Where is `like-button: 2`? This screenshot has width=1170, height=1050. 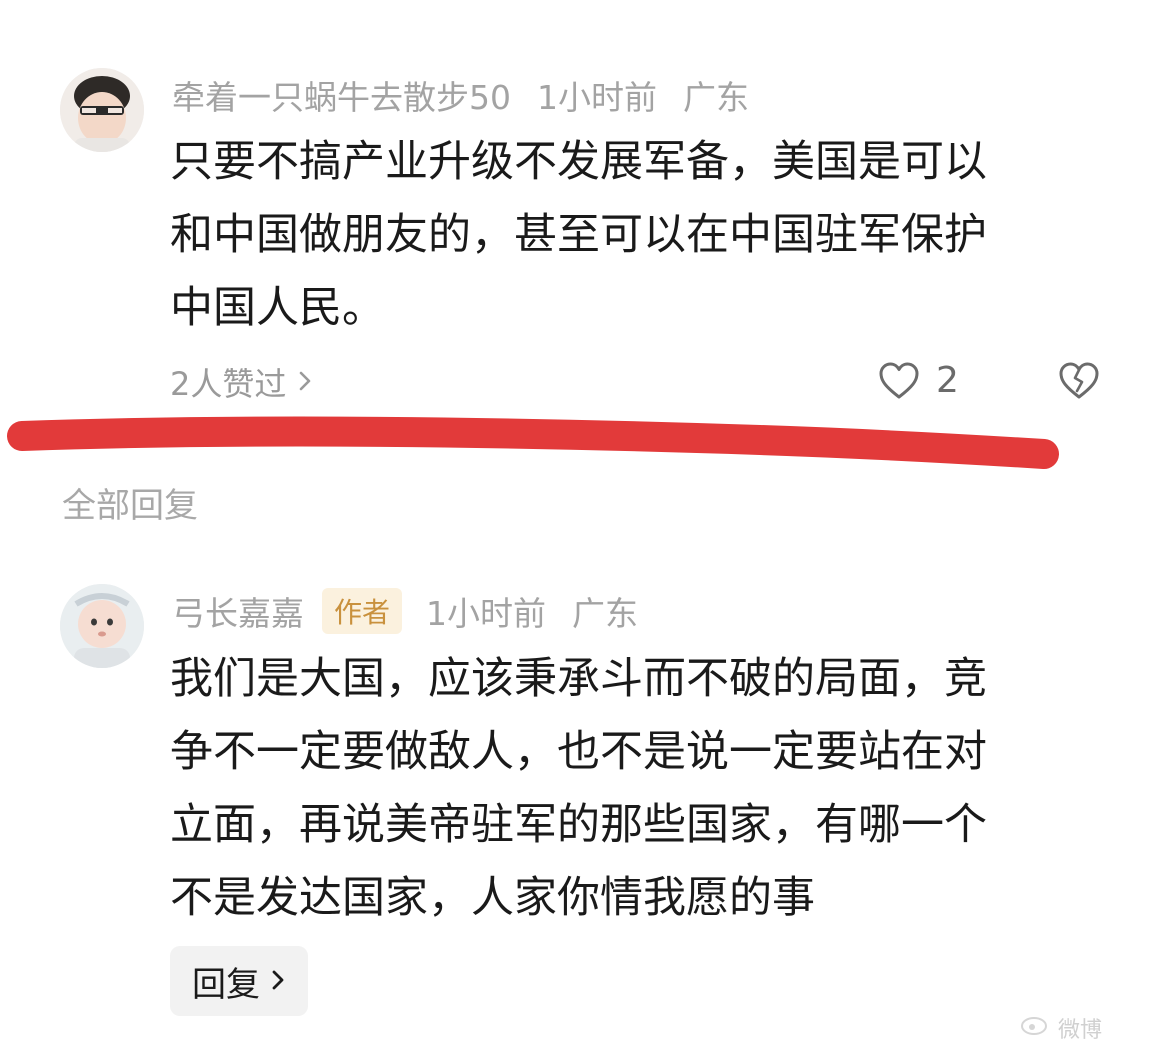 like-button: 2 is located at coordinates (918, 380).